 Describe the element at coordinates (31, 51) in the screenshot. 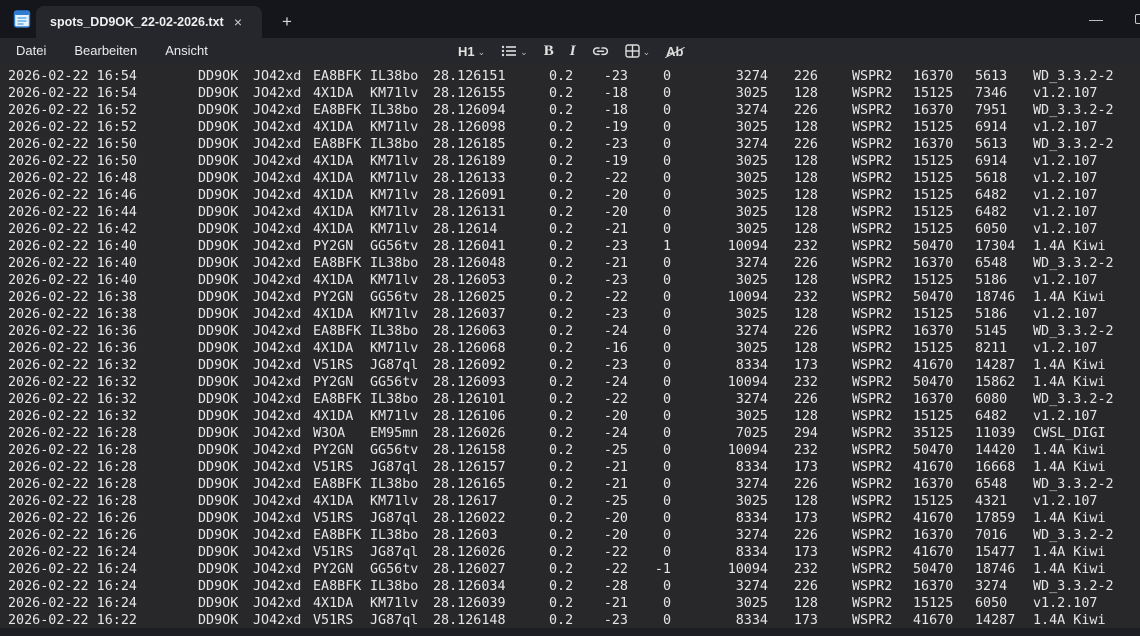

I see `menu-file: Datei` at that location.